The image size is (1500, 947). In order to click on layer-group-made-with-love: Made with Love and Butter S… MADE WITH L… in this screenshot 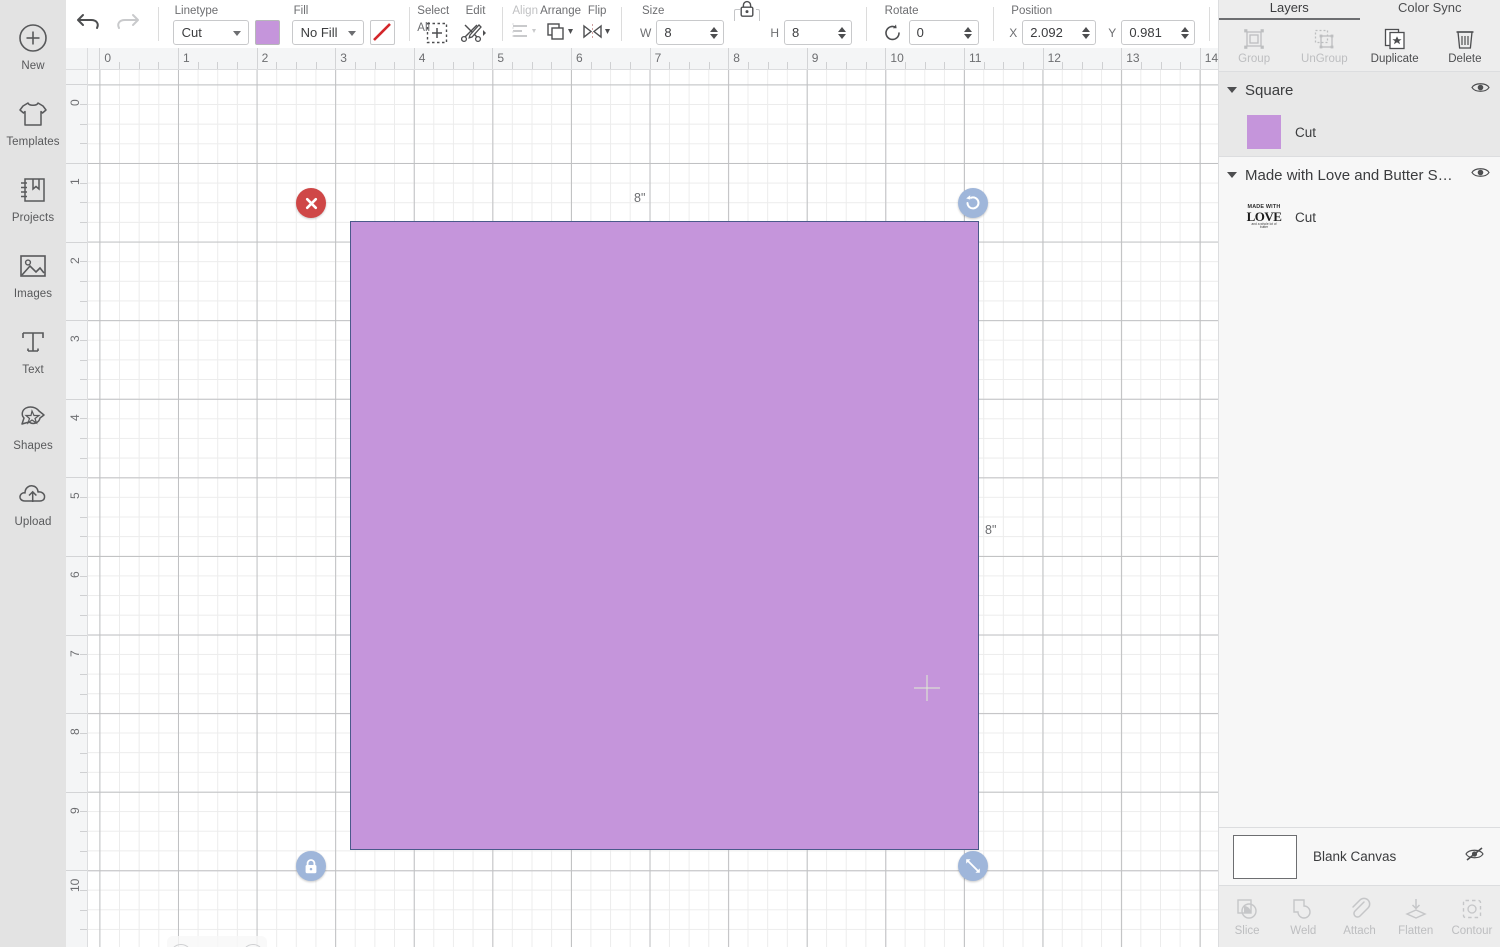, I will do `click(1359, 199)`.